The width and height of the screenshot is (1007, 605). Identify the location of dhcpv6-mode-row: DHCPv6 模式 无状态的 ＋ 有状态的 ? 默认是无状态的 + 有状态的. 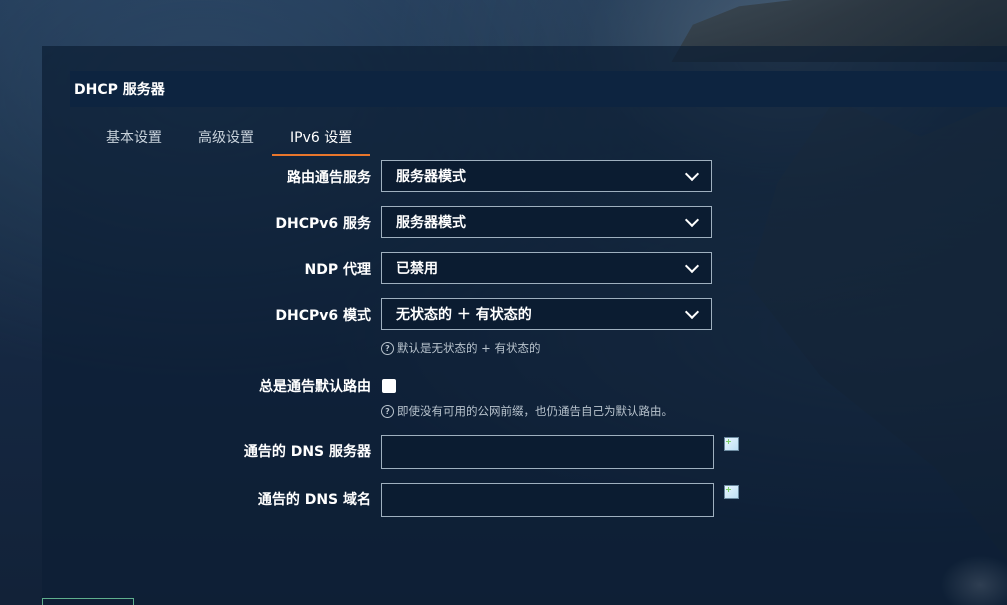
(524, 328).